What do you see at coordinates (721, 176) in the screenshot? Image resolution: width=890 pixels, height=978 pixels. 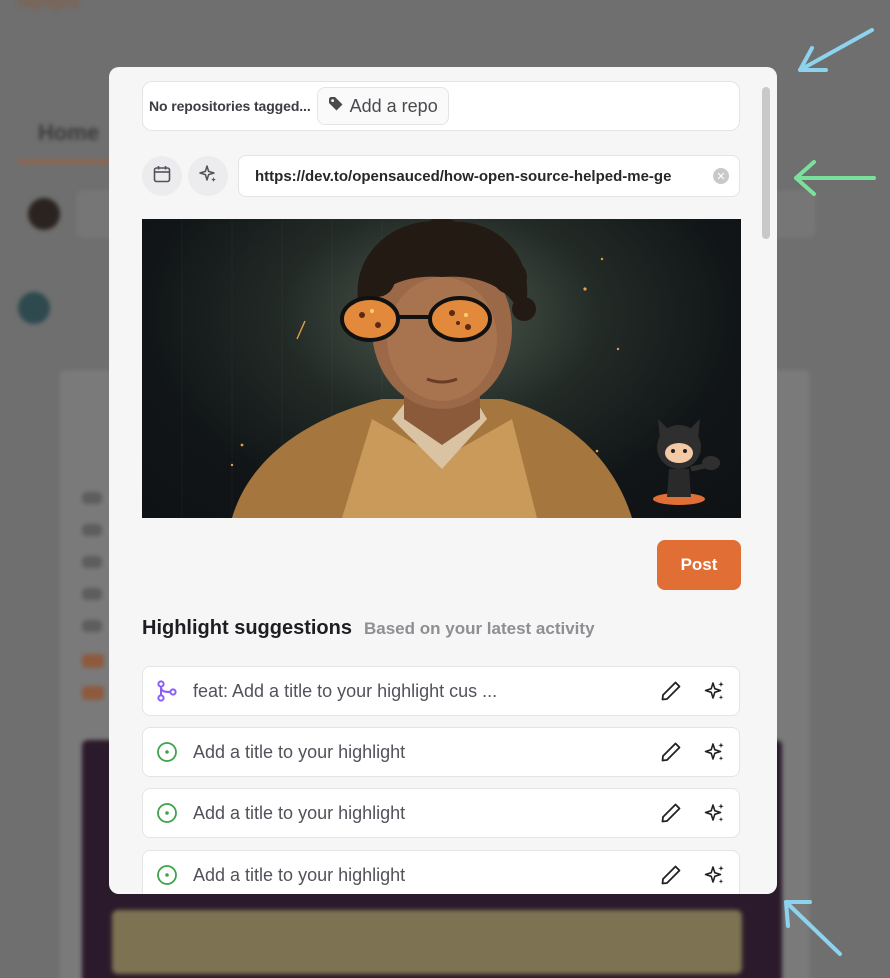 I see `clear-icon: ✕` at bounding box center [721, 176].